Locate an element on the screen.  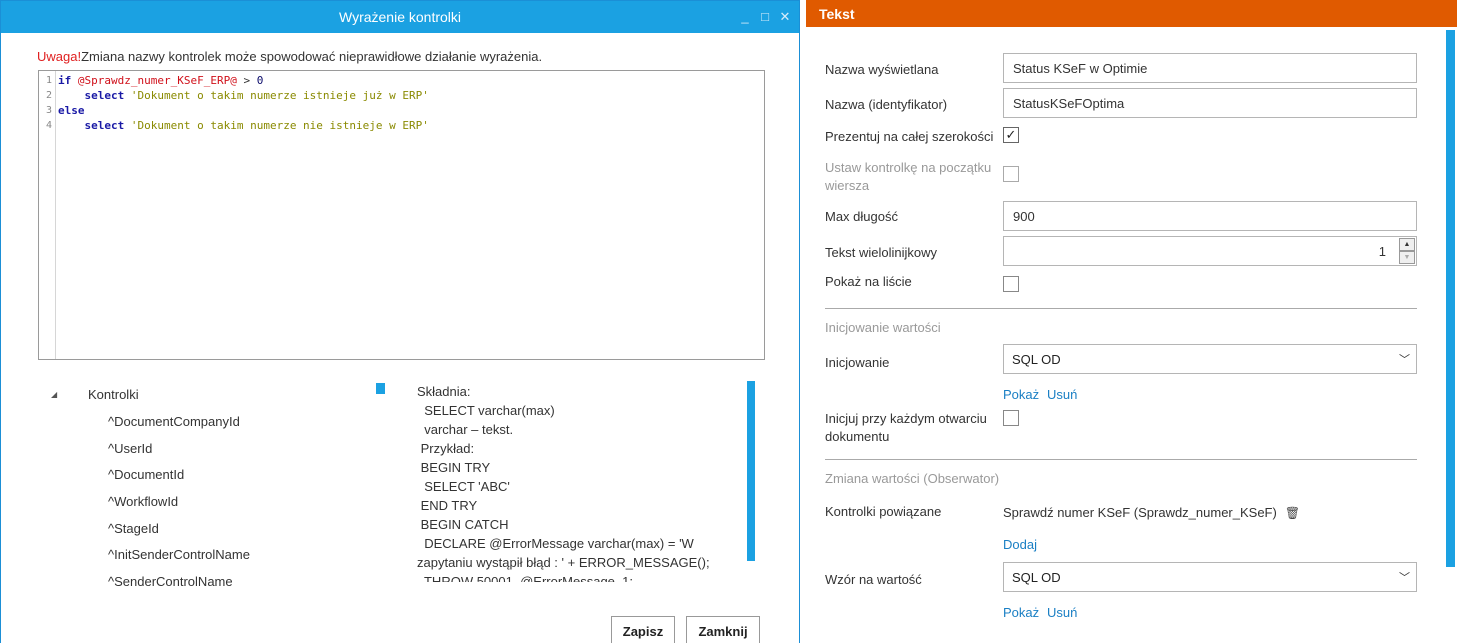
dialog-titlebar: Wyrażenie kontrolki _ □ ✕ is located at coordinates (400, 17).